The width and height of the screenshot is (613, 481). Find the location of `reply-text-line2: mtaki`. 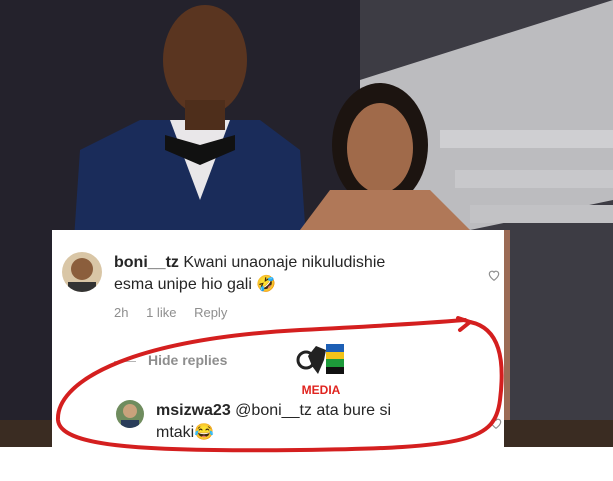

reply-text-line2: mtaki is located at coordinates (175, 432).